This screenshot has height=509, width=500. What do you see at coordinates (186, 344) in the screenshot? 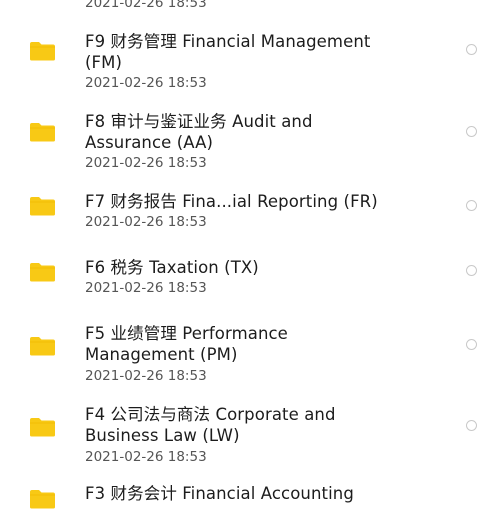
I see `file-name: F5 业绩管理 Performance Management (PM)` at bounding box center [186, 344].